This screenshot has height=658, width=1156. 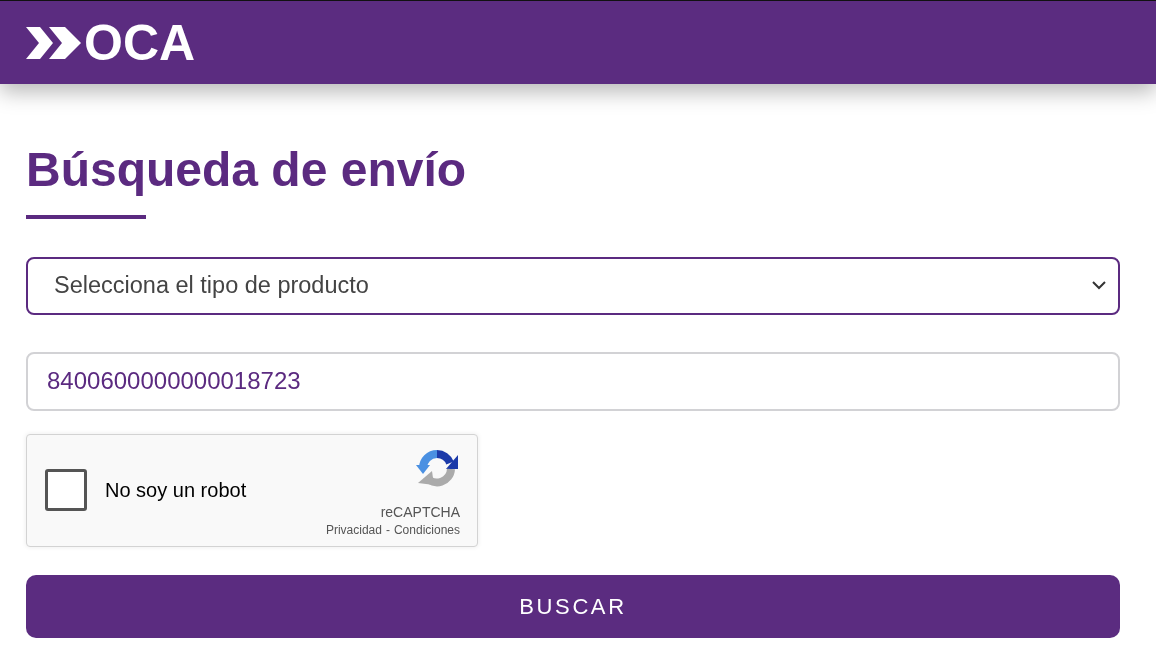 I want to click on captcha-label: No soy un robot, so click(x=176, y=491).